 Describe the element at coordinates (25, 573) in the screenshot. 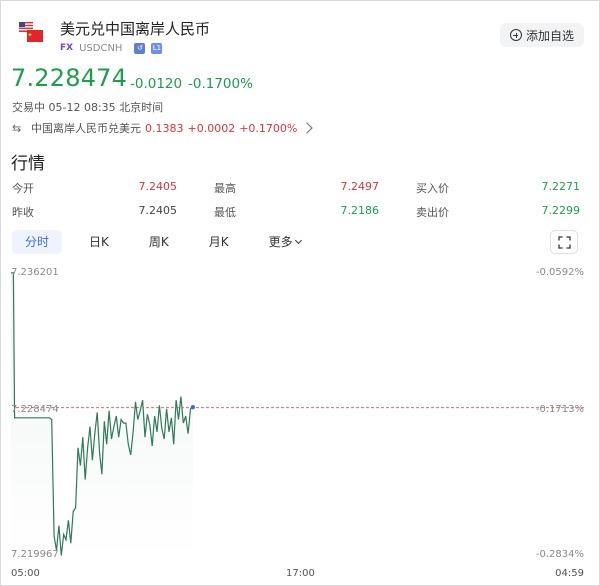

I see `x-tick-label: 05:00` at that location.